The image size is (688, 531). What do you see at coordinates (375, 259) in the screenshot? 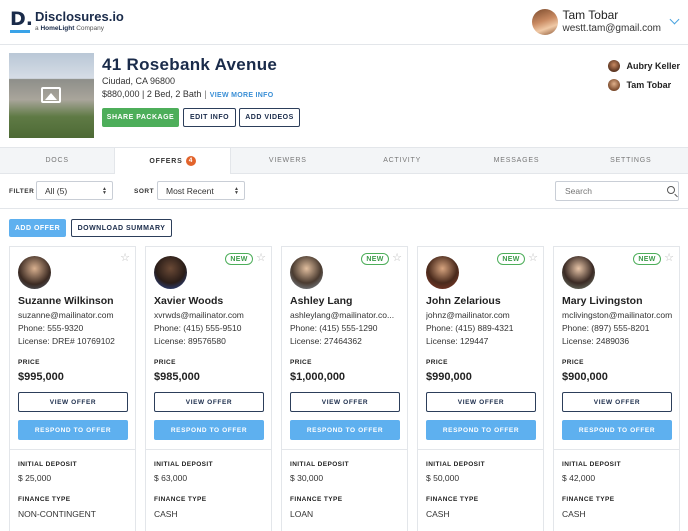
I see `new-badge: NEW` at bounding box center [375, 259].